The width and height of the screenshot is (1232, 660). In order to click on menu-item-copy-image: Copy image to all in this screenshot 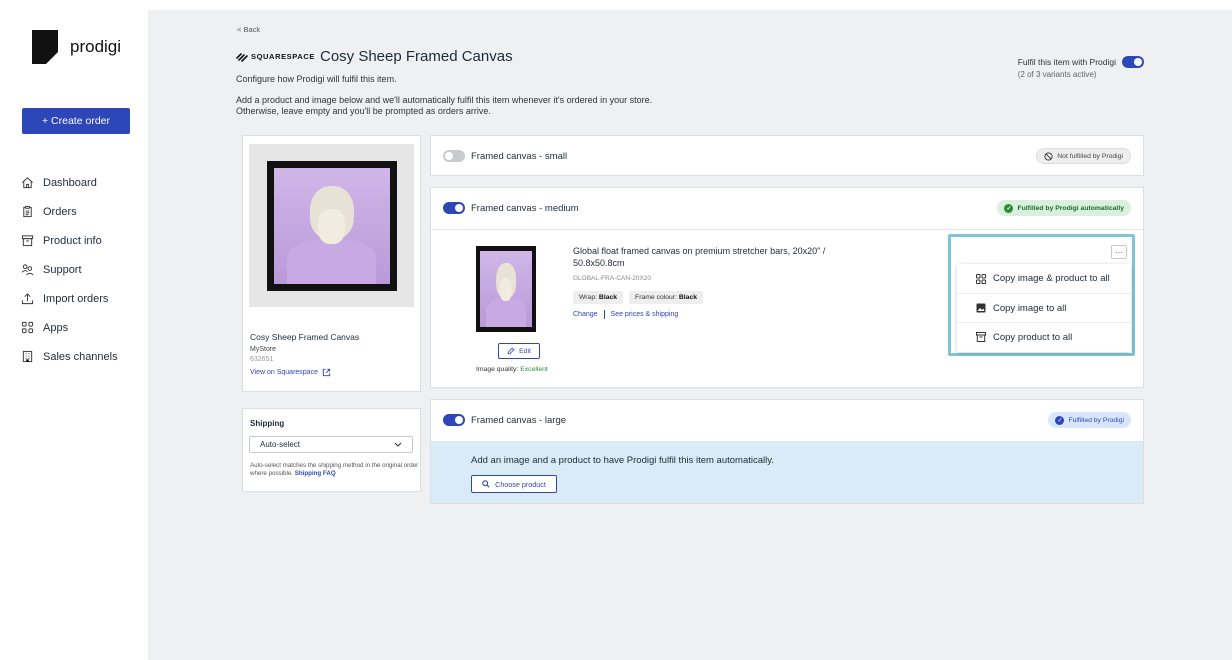, I will do `click(1044, 307)`.